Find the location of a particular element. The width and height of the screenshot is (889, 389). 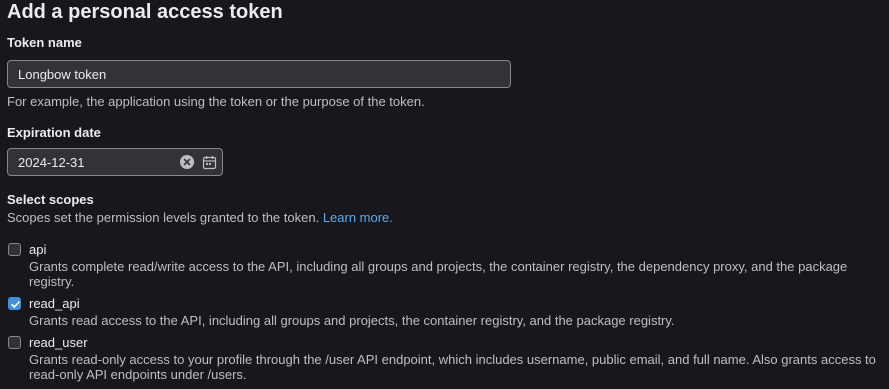

learn-more-link: Learn more. is located at coordinates (358, 217).